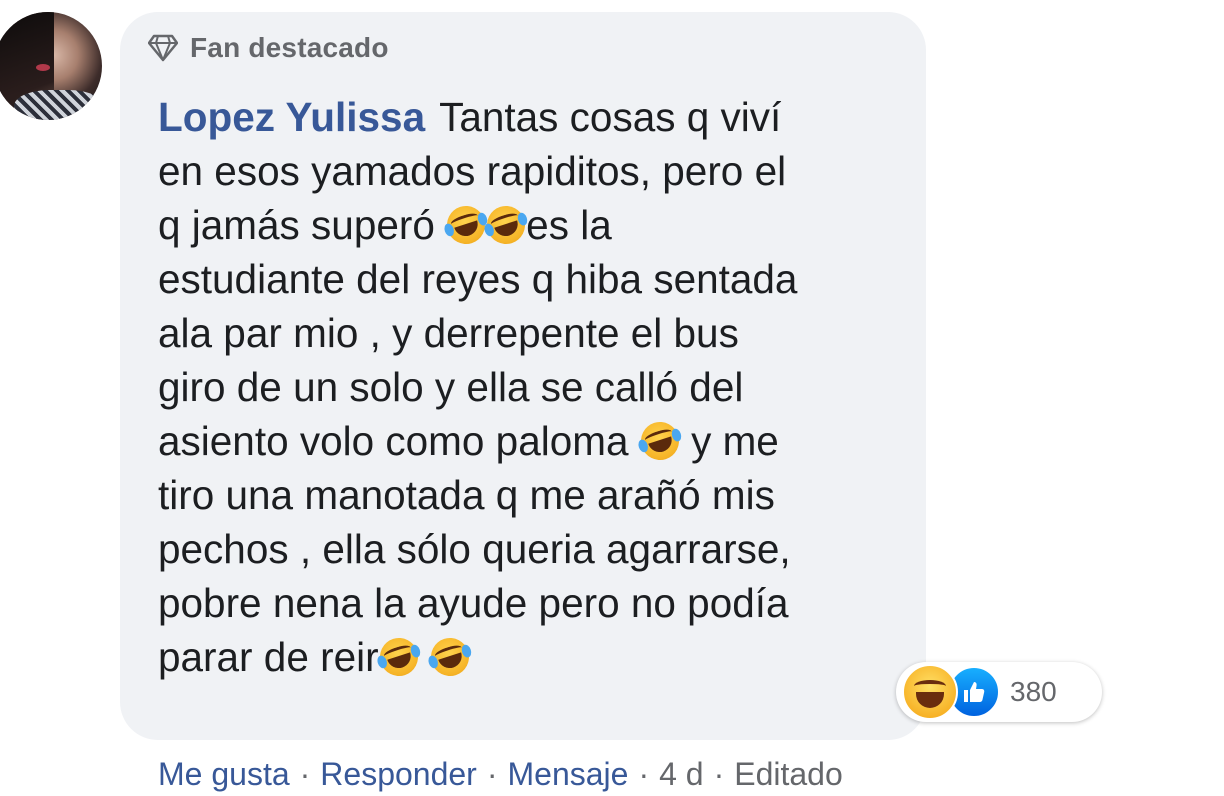  I want to click on message-button: Mensaje, so click(567, 774).